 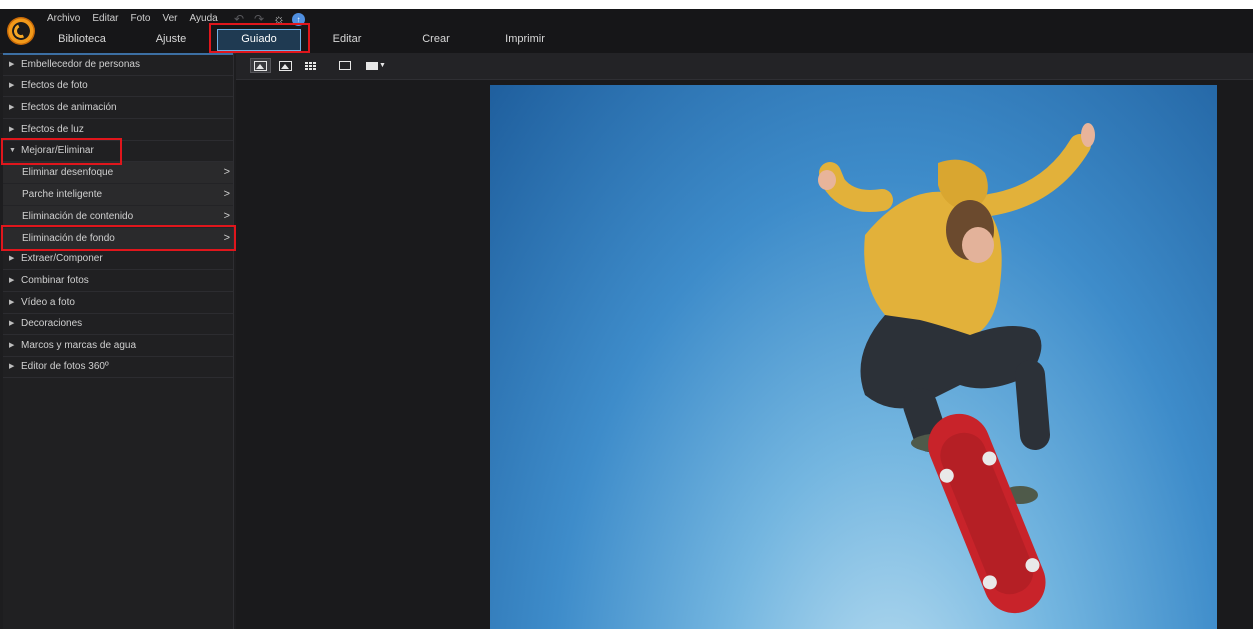 I want to click on sidebar-item-label: Marcos y marcas de agua, so click(x=79, y=345).